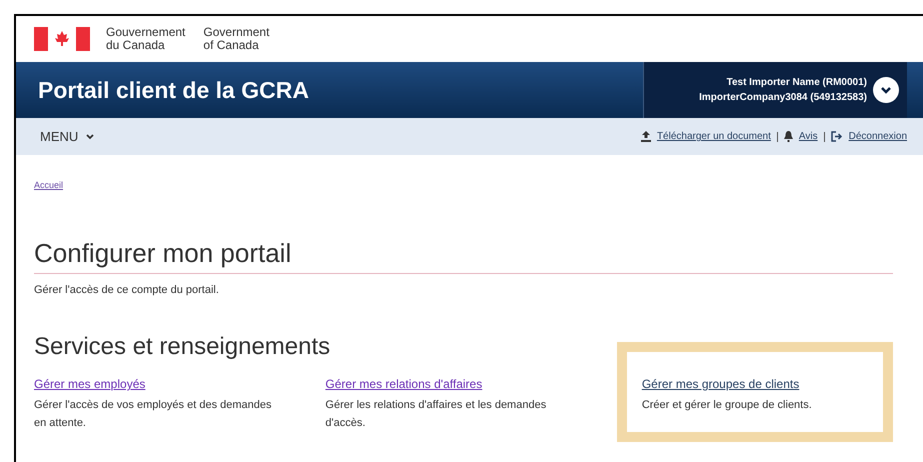 This screenshot has width=923, height=462. What do you see at coordinates (153, 414) in the screenshot?
I see `service-description: Gérer l'accès de vos employés et des demandes en attente.` at bounding box center [153, 414].